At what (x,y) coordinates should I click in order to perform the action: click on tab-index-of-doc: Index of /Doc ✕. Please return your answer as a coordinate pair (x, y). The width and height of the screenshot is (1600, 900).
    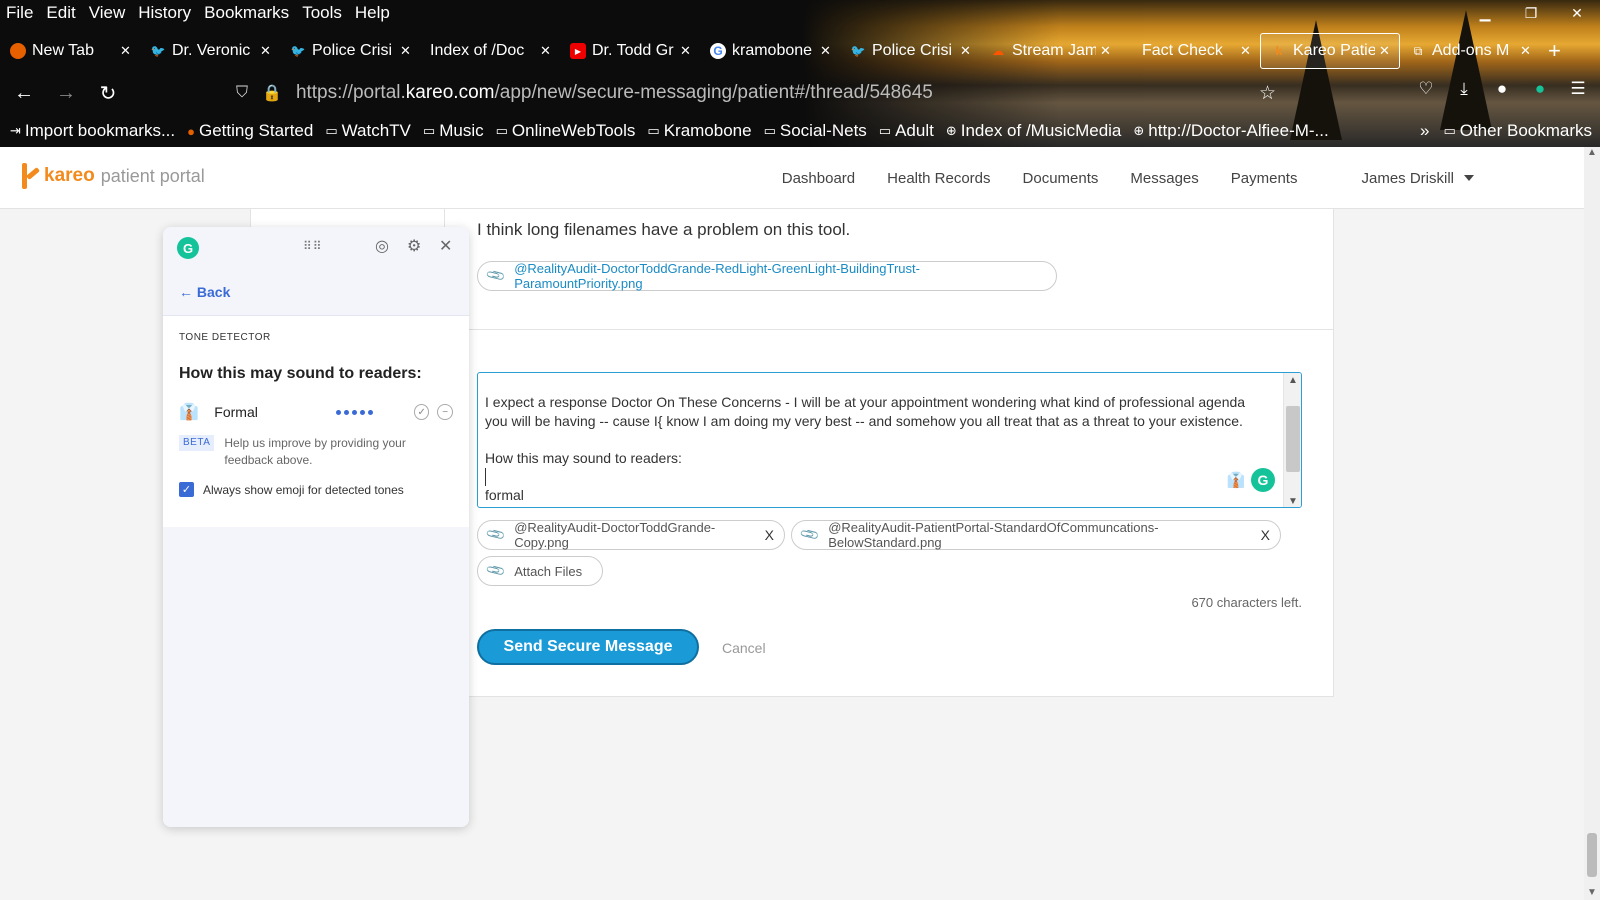
    Looking at the image, I should click on (490, 51).